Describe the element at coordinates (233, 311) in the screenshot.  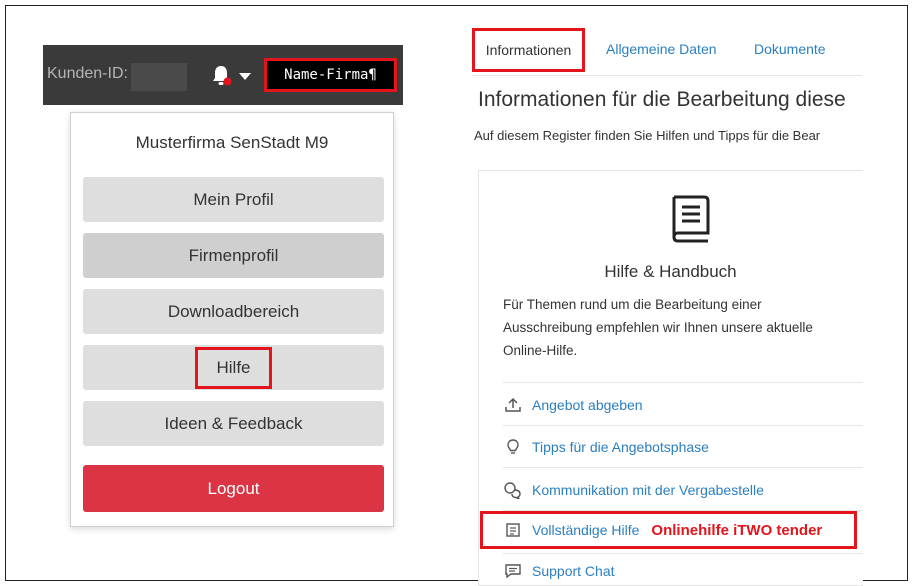
I see `download-area-button: Downloadbereich` at that location.